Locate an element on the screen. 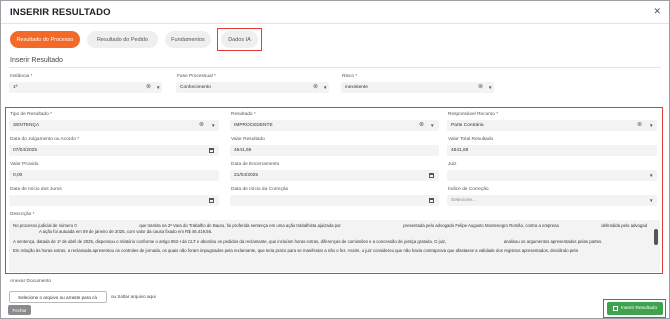 This screenshot has width=670, height=319. data-julgamento-value: 07/04/2025 is located at coordinates (25, 150).